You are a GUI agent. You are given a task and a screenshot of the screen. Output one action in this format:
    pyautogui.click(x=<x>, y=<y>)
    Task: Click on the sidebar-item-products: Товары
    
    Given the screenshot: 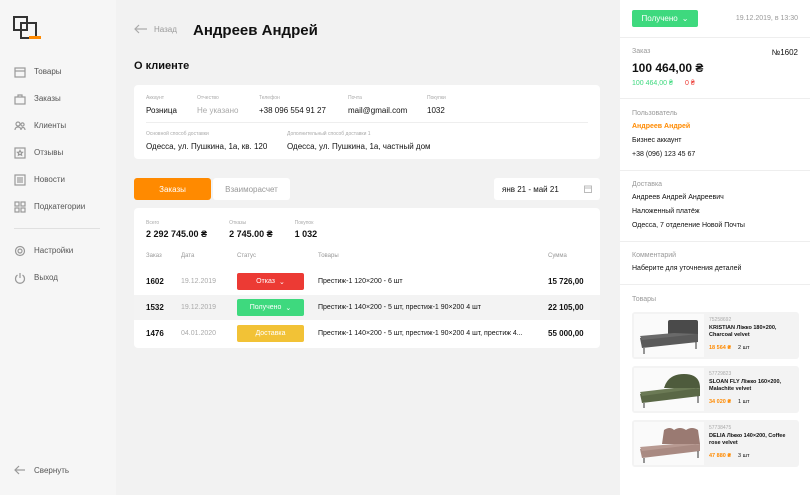 What is the action you would take?
    pyautogui.click(x=59, y=71)
    